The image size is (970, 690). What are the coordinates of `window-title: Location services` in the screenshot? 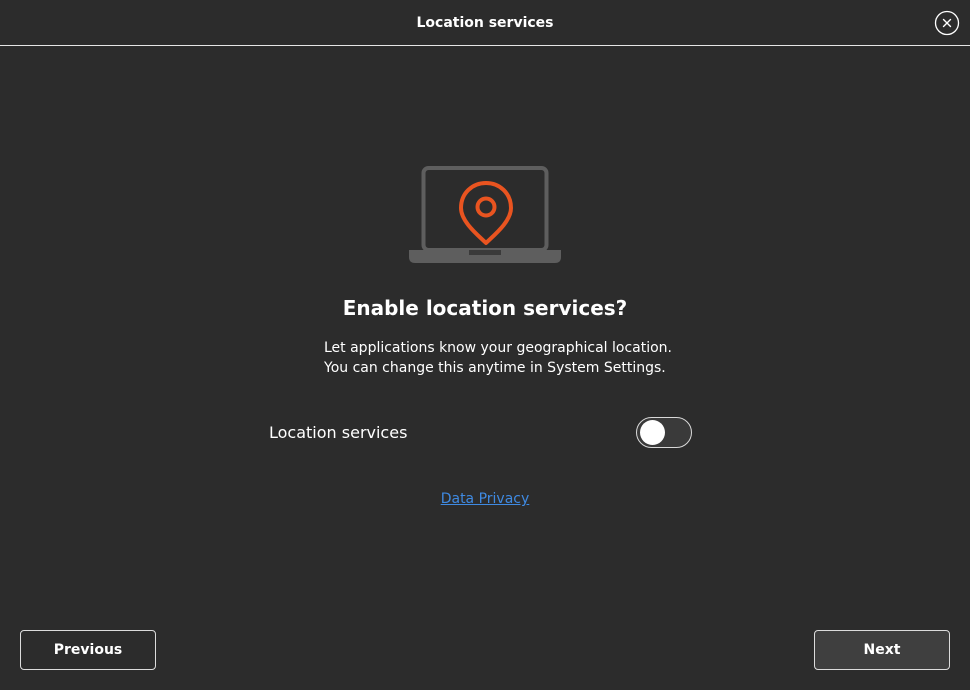 It's located at (485, 23).